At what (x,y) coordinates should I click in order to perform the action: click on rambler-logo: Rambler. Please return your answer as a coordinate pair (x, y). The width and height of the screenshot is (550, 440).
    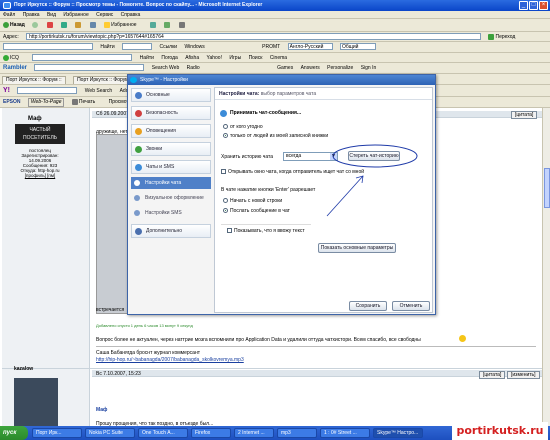
    Looking at the image, I should click on (15, 68).